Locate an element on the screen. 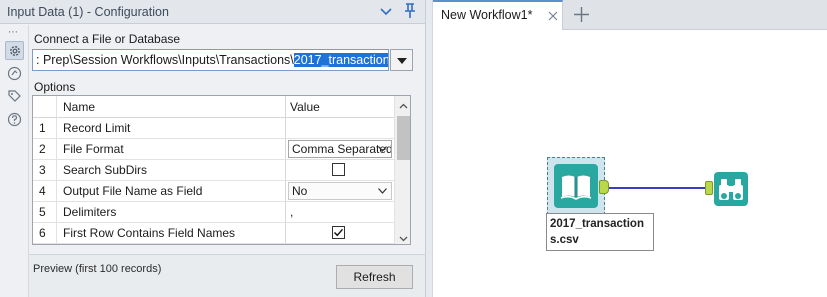 This screenshot has height=297, width=827. table-row: 5 Delimiters , is located at coordinates (213, 212).